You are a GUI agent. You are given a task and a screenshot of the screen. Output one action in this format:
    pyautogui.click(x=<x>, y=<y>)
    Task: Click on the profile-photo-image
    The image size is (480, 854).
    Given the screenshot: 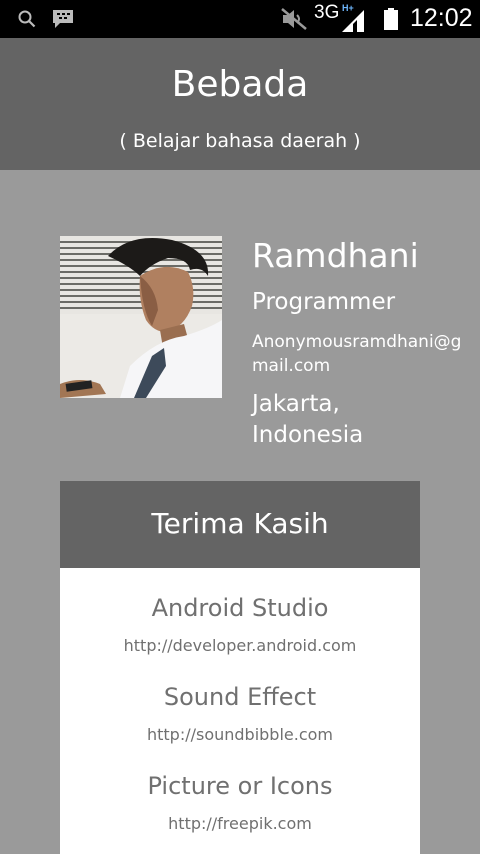 What is the action you would take?
    pyautogui.click(x=141, y=317)
    